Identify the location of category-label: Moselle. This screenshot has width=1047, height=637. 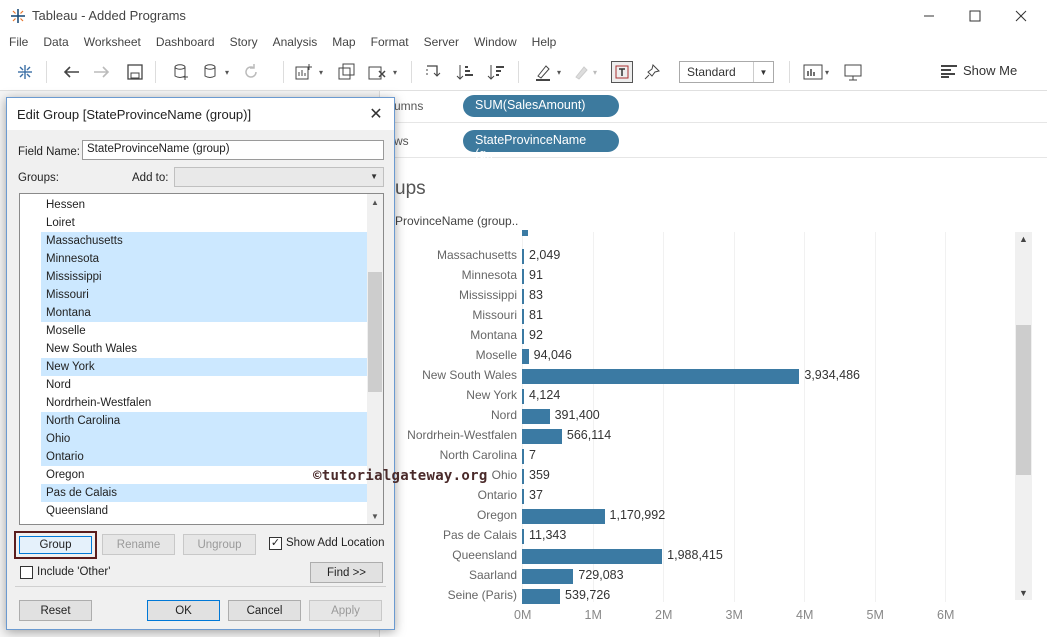
(456, 355).